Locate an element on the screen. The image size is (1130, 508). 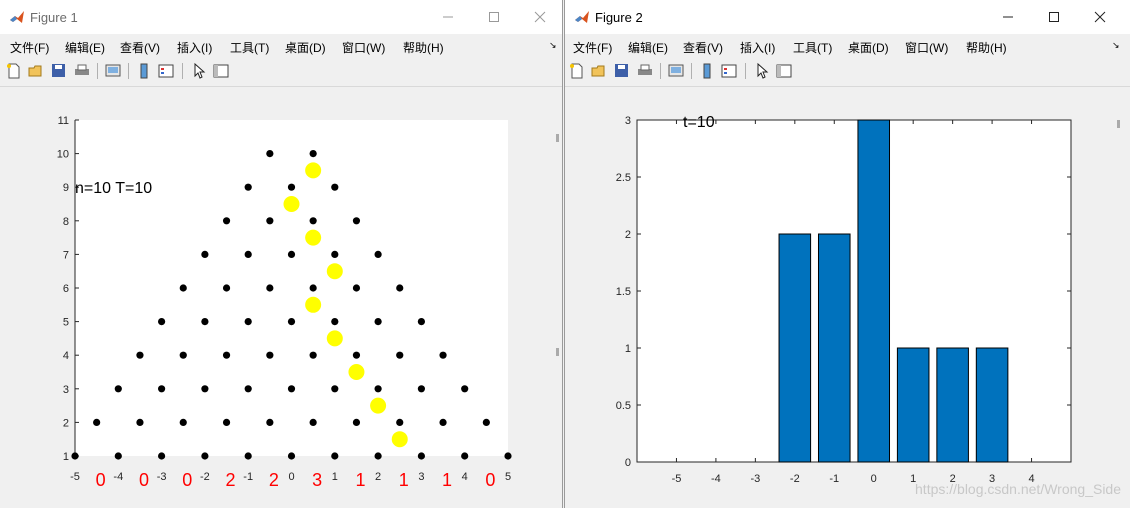
x-tick-label: -5 is located at coordinates (75, 477).